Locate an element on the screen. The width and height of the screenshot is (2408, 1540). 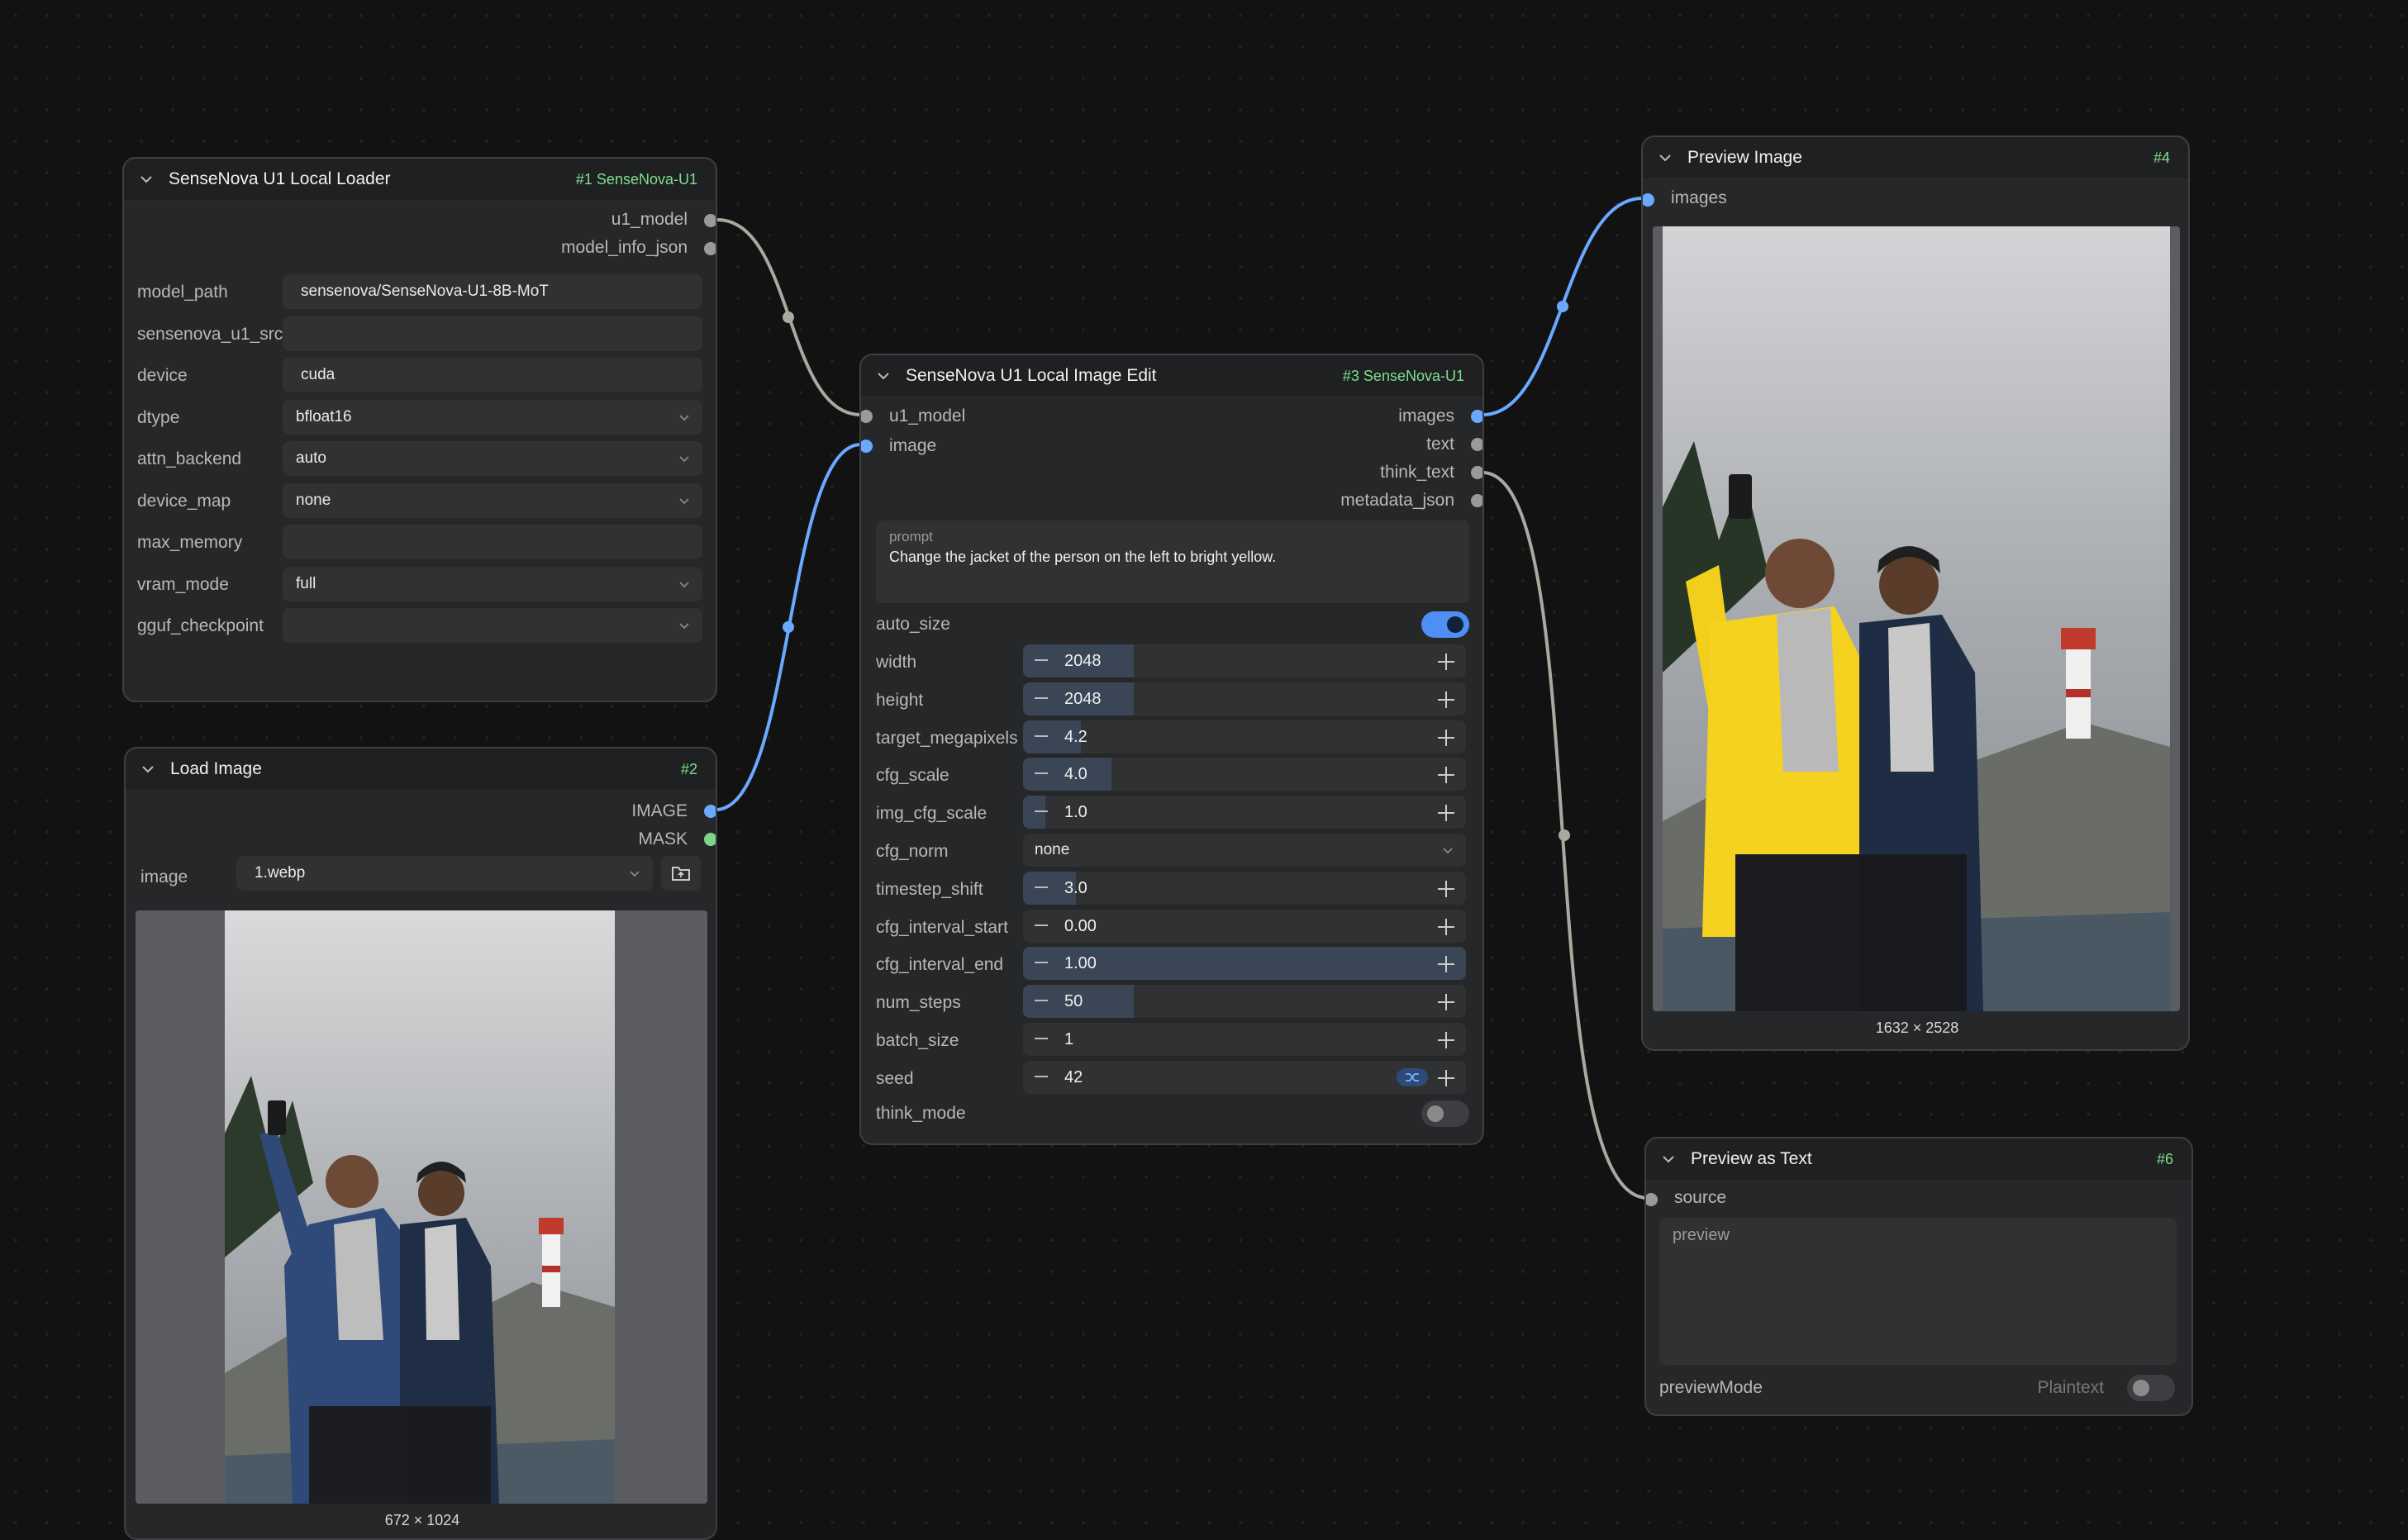
width-stepper: 2048 is located at coordinates (1244, 660).